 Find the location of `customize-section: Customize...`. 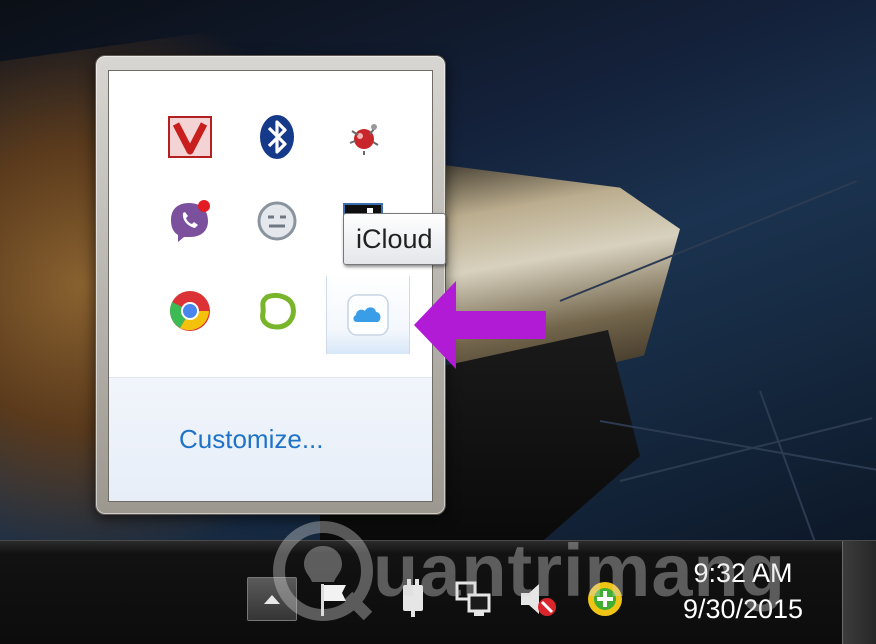

customize-section: Customize... is located at coordinates (270, 439).